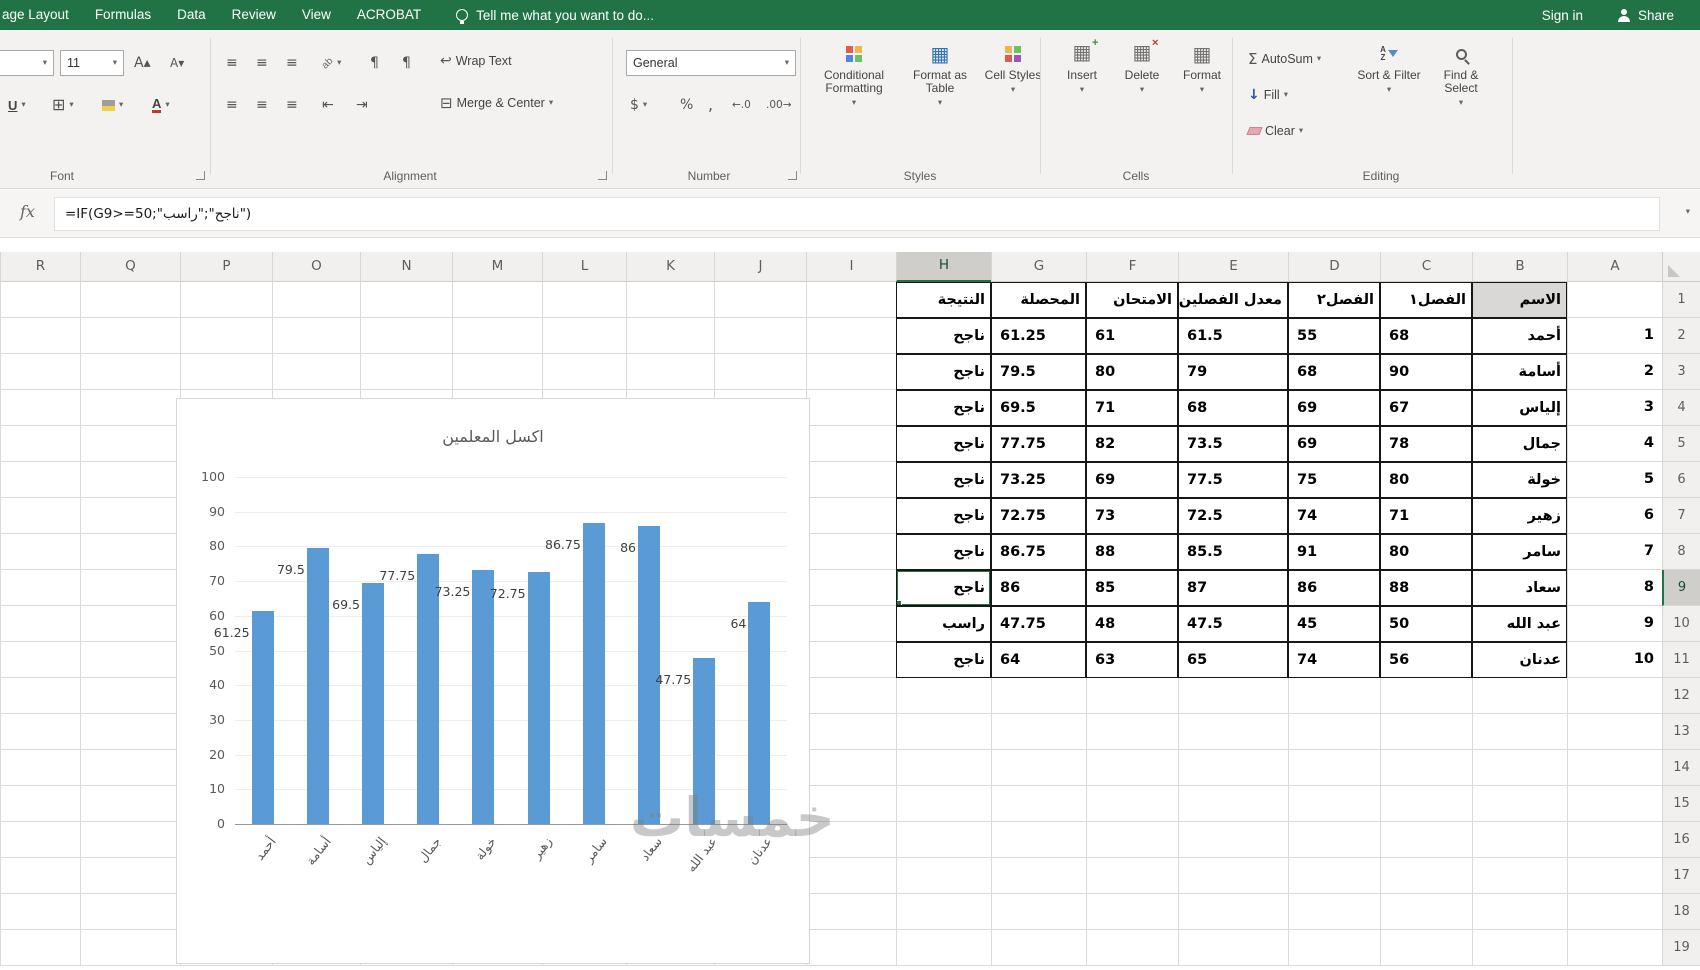 Image resolution: width=1700 pixels, height=970 pixels. What do you see at coordinates (1614, 300) in the screenshot?
I see `cell-A1` at bounding box center [1614, 300].